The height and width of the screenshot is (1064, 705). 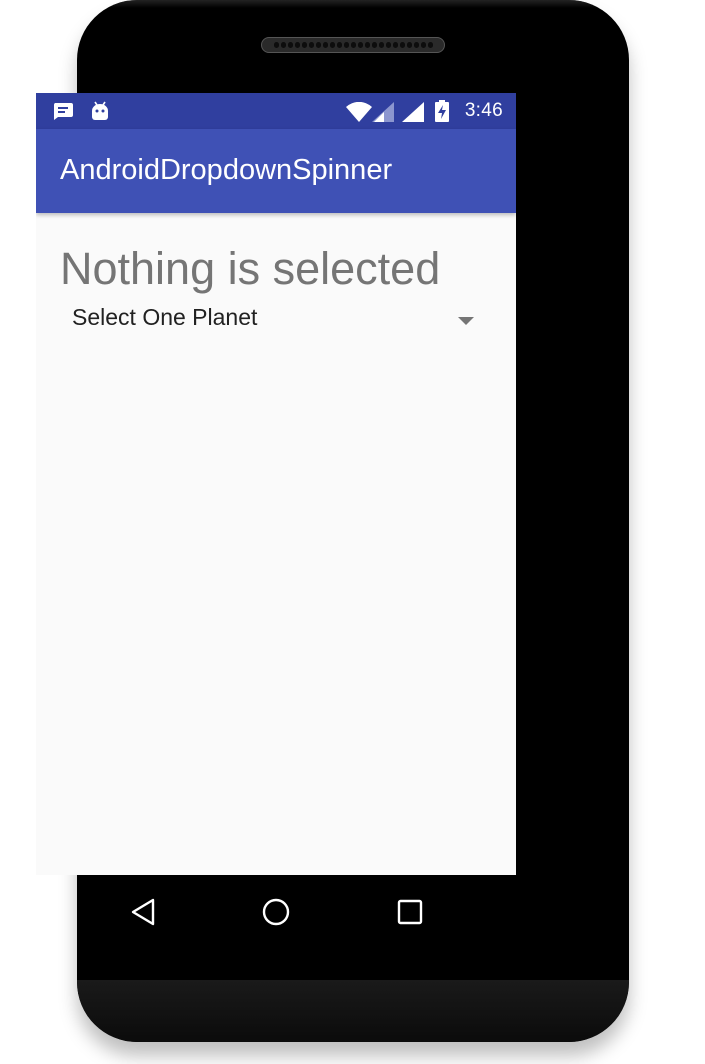 What do you see at coordinates (359, 114) in the screenshot?
I see `wifi-signal-icon` at bounding box center [359, 114].